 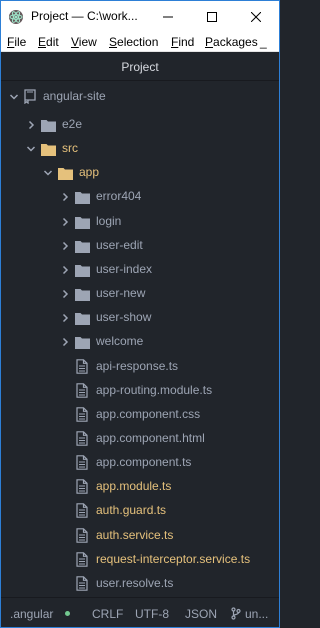 I want to click on tree-file: app.component.ts, so click(x=140, y=463).